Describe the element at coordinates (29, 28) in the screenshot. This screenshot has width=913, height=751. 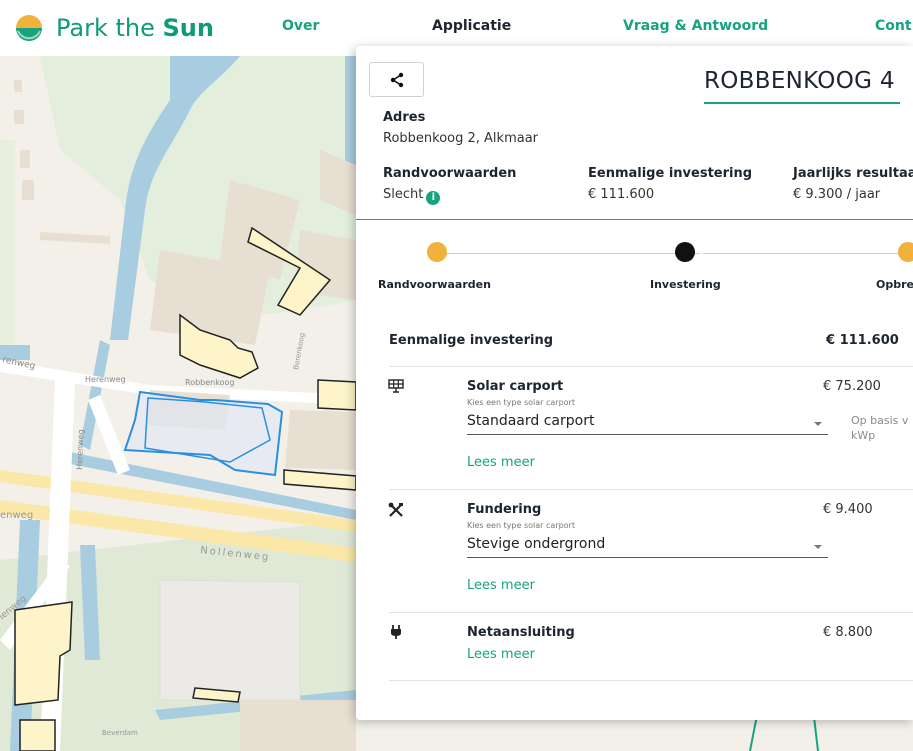
I see `logo-sun-icon` at that location.